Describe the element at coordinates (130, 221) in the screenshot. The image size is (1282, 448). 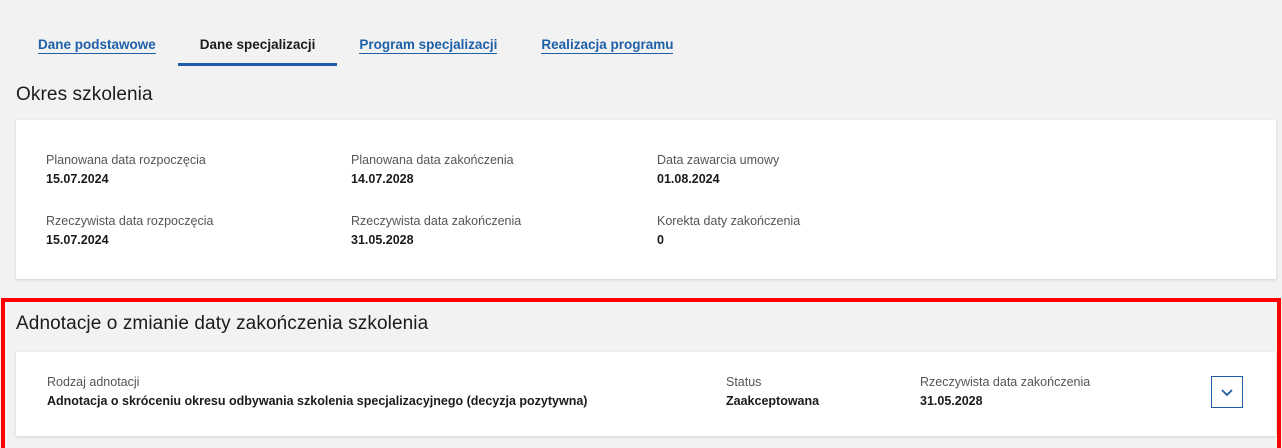
I see `field-label: Rzeczywista data rozpoczęcia` at that location.